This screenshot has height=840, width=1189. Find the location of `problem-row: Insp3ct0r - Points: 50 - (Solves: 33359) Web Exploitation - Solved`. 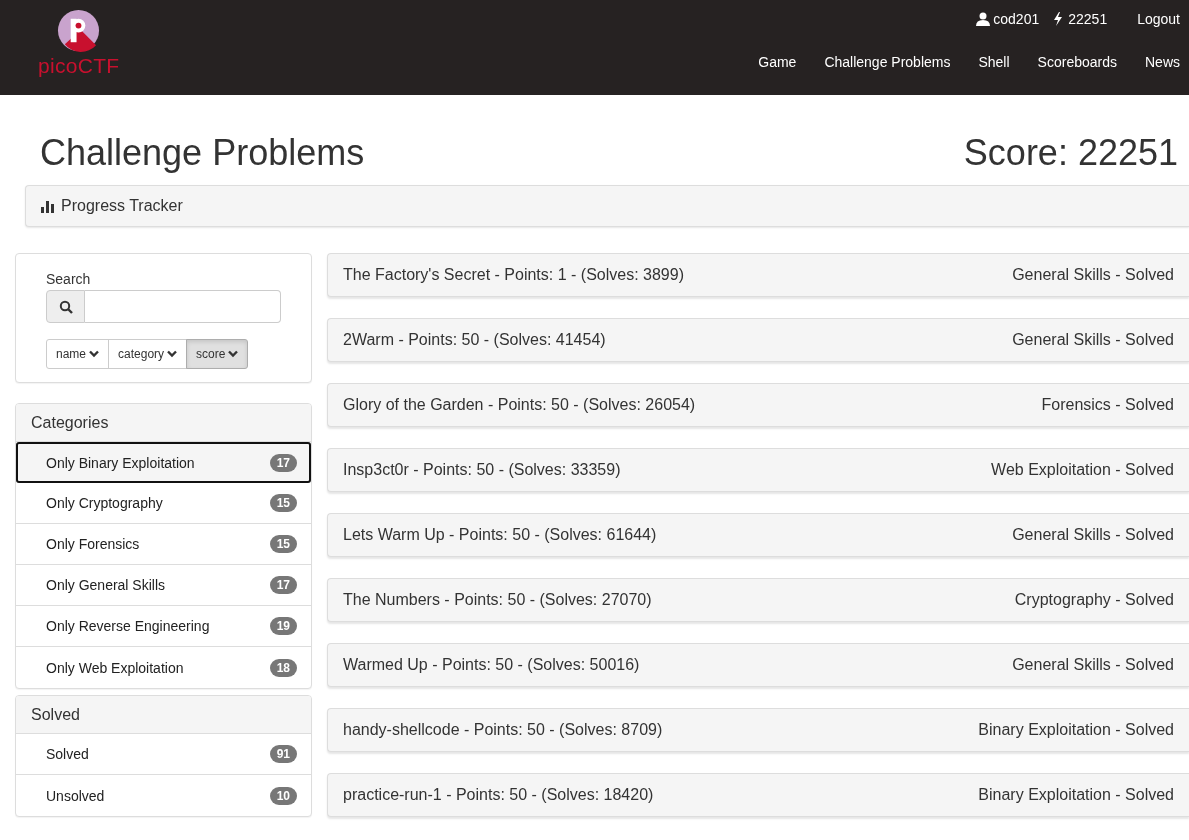

problem-row: Insp3ct0r - Points: 50 - (Solves: 33359) Web Exploitation - Solved is located at coordinates (758, 470).